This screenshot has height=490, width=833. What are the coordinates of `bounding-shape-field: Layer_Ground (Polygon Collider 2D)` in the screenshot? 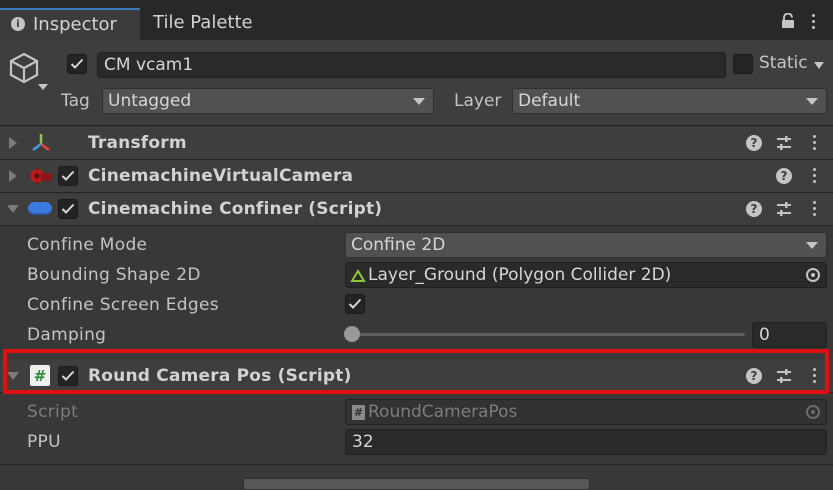 It's located at (586, 275).